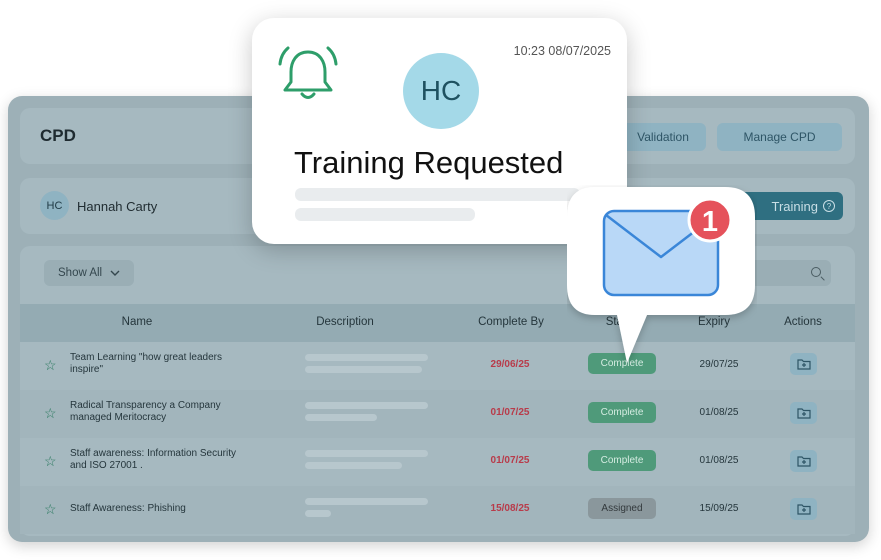 The width and height of the screenshot is (881, 560). What do you see at coordinates (137, 322) in the screenshot?
I see `column-header-name: Name` at bounding box center [137, 322].